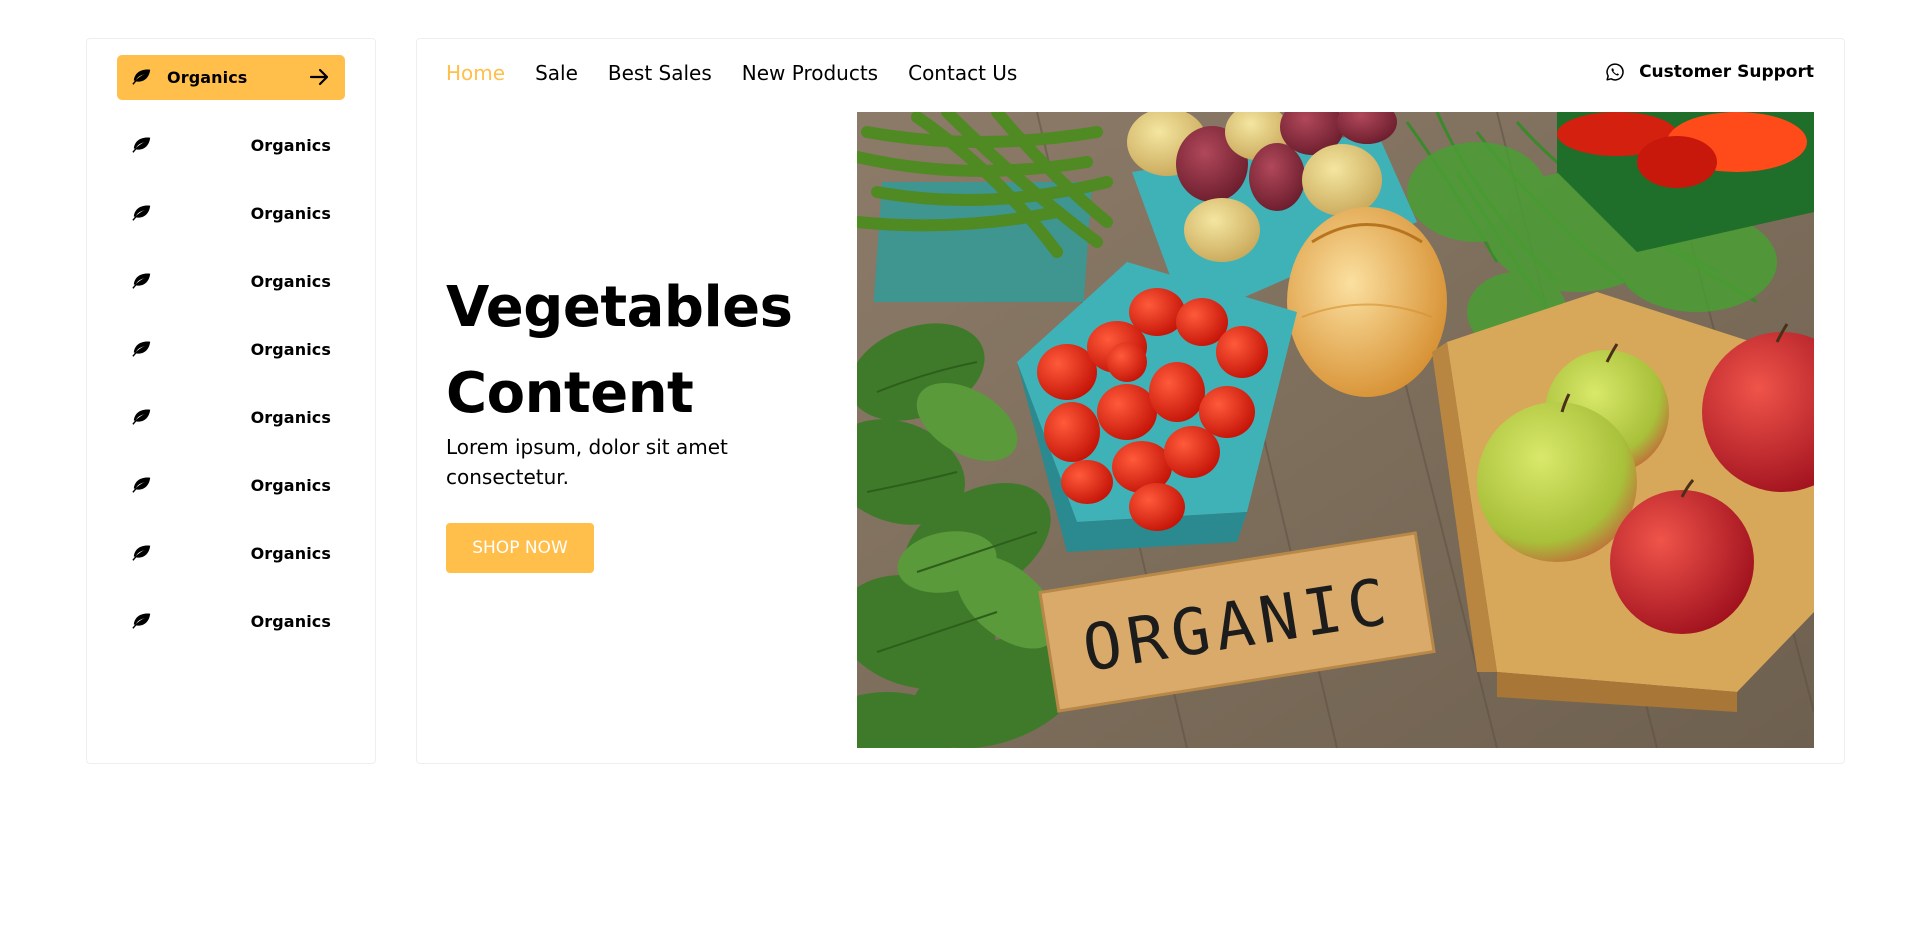 The width and height of the screenshot is (1920, 930). I want to click on nav-link-new-products: New Products, so click(810, 73).